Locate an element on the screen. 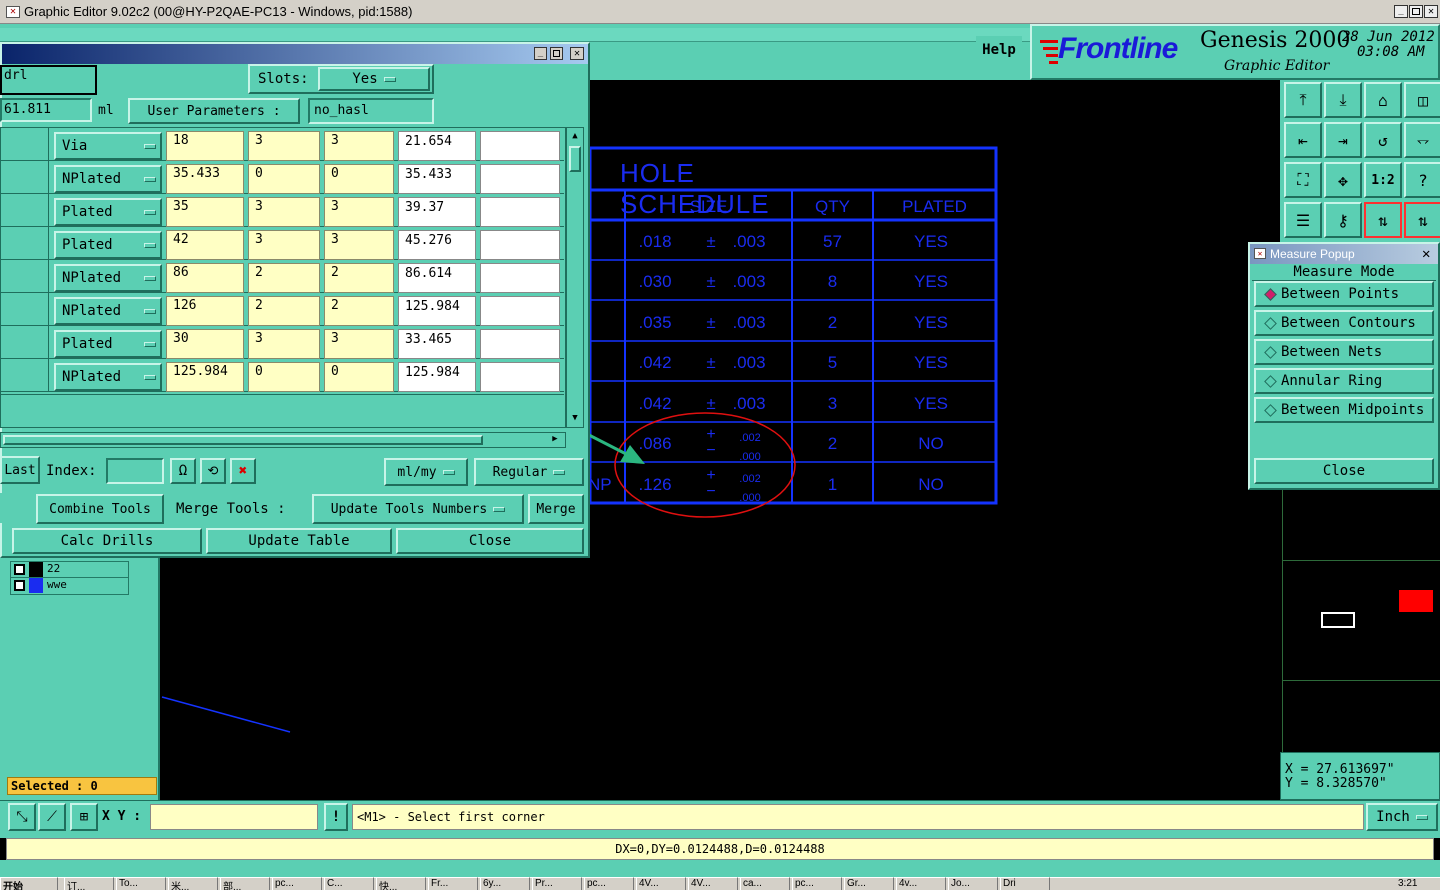  grid-icon: ⊞ is located at coordinates (84, 817).